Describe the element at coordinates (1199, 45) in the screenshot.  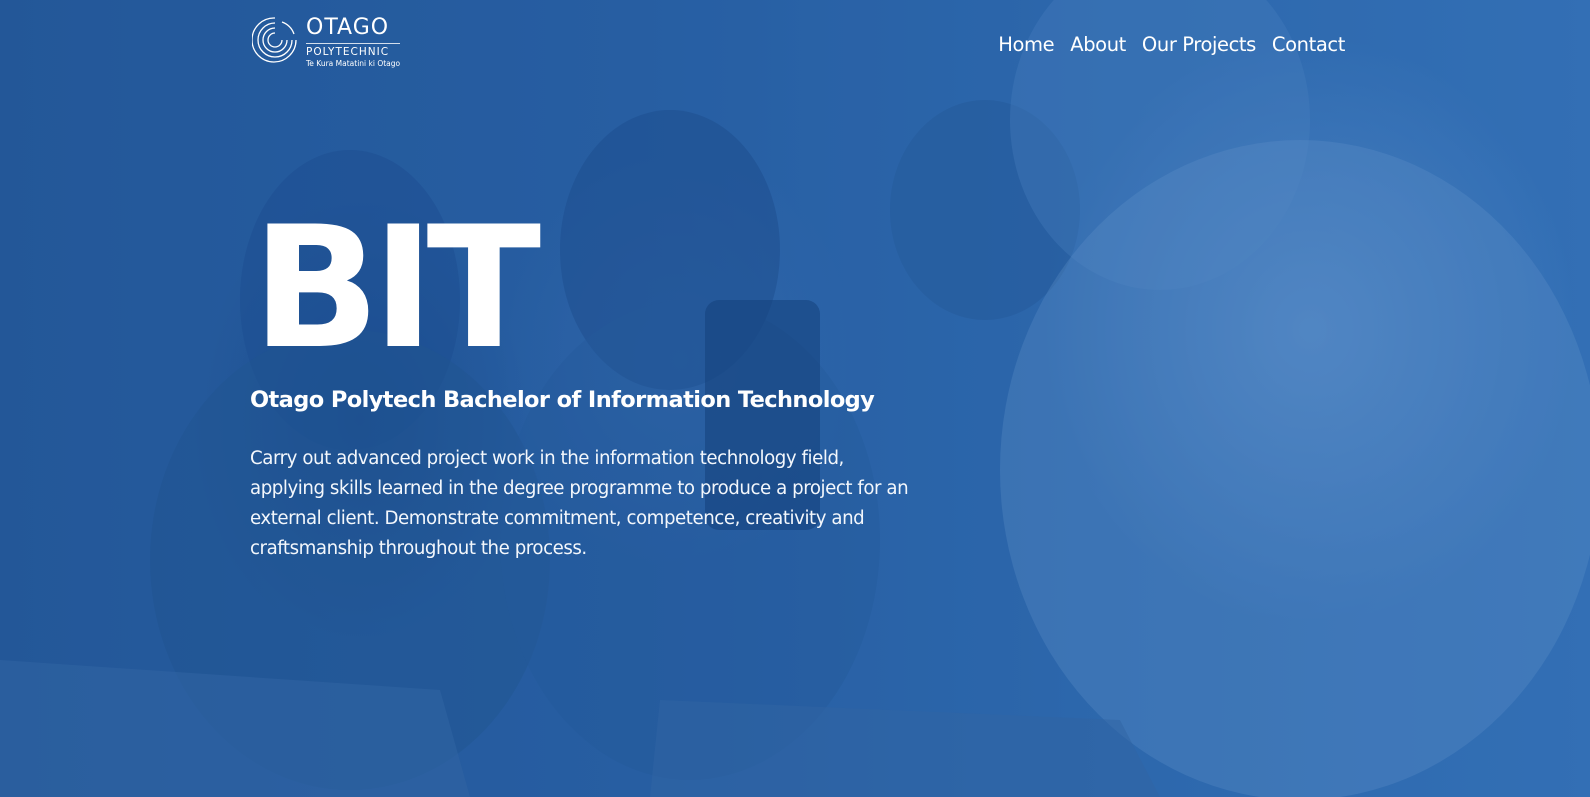
I see `nav-our-projects-link: Our Projects` at that location.